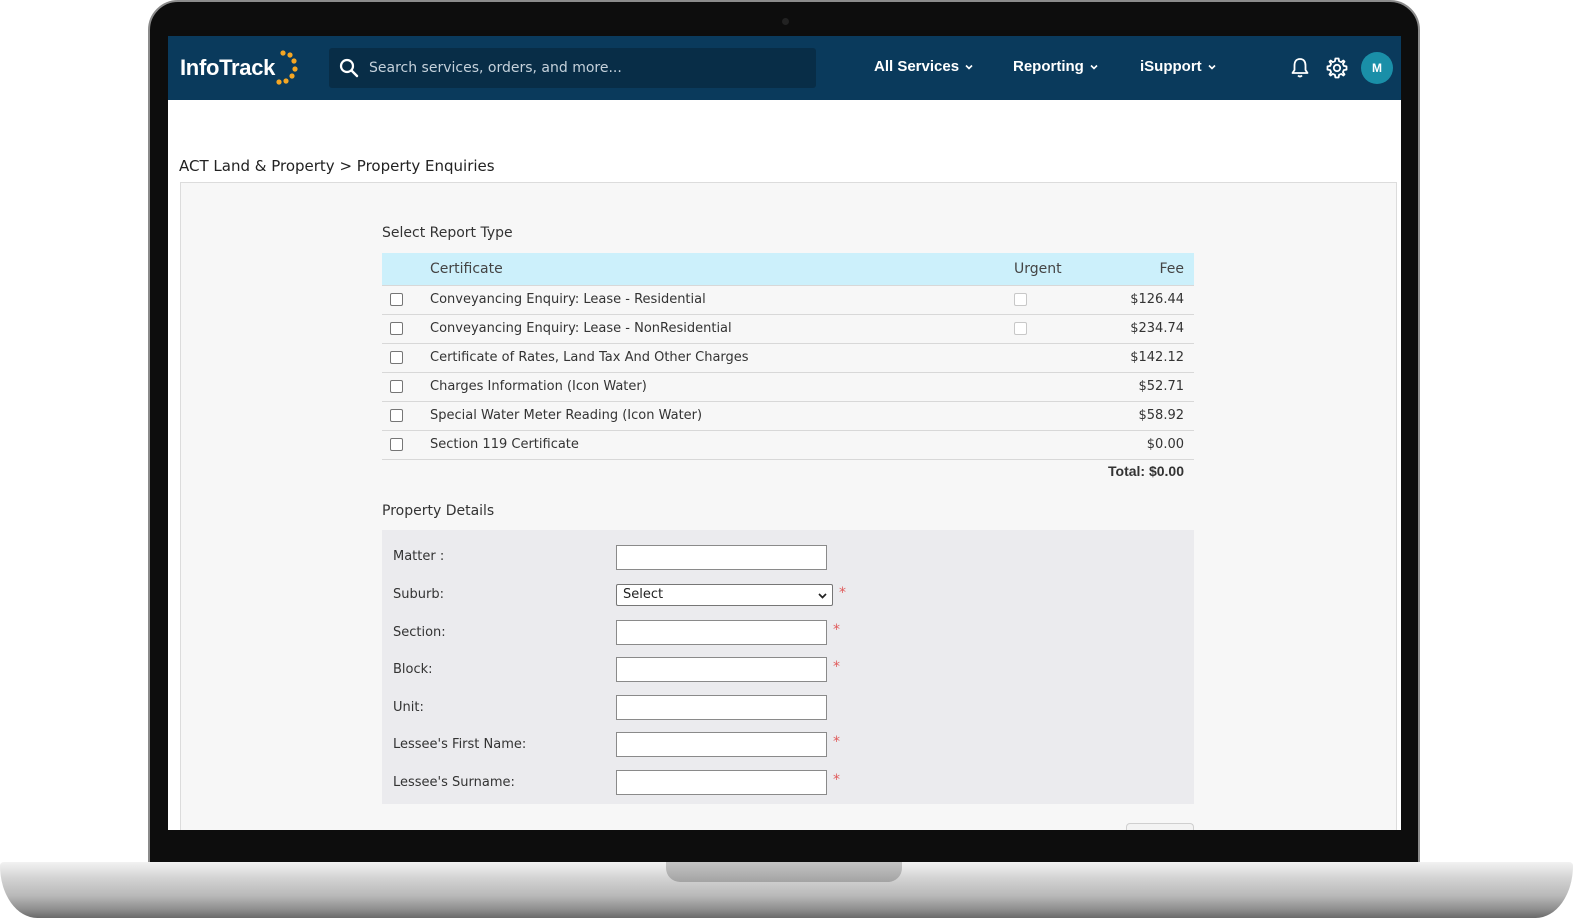 This screenshot has height=923, width=1573. I want to click on section-field, so click(721, 632).